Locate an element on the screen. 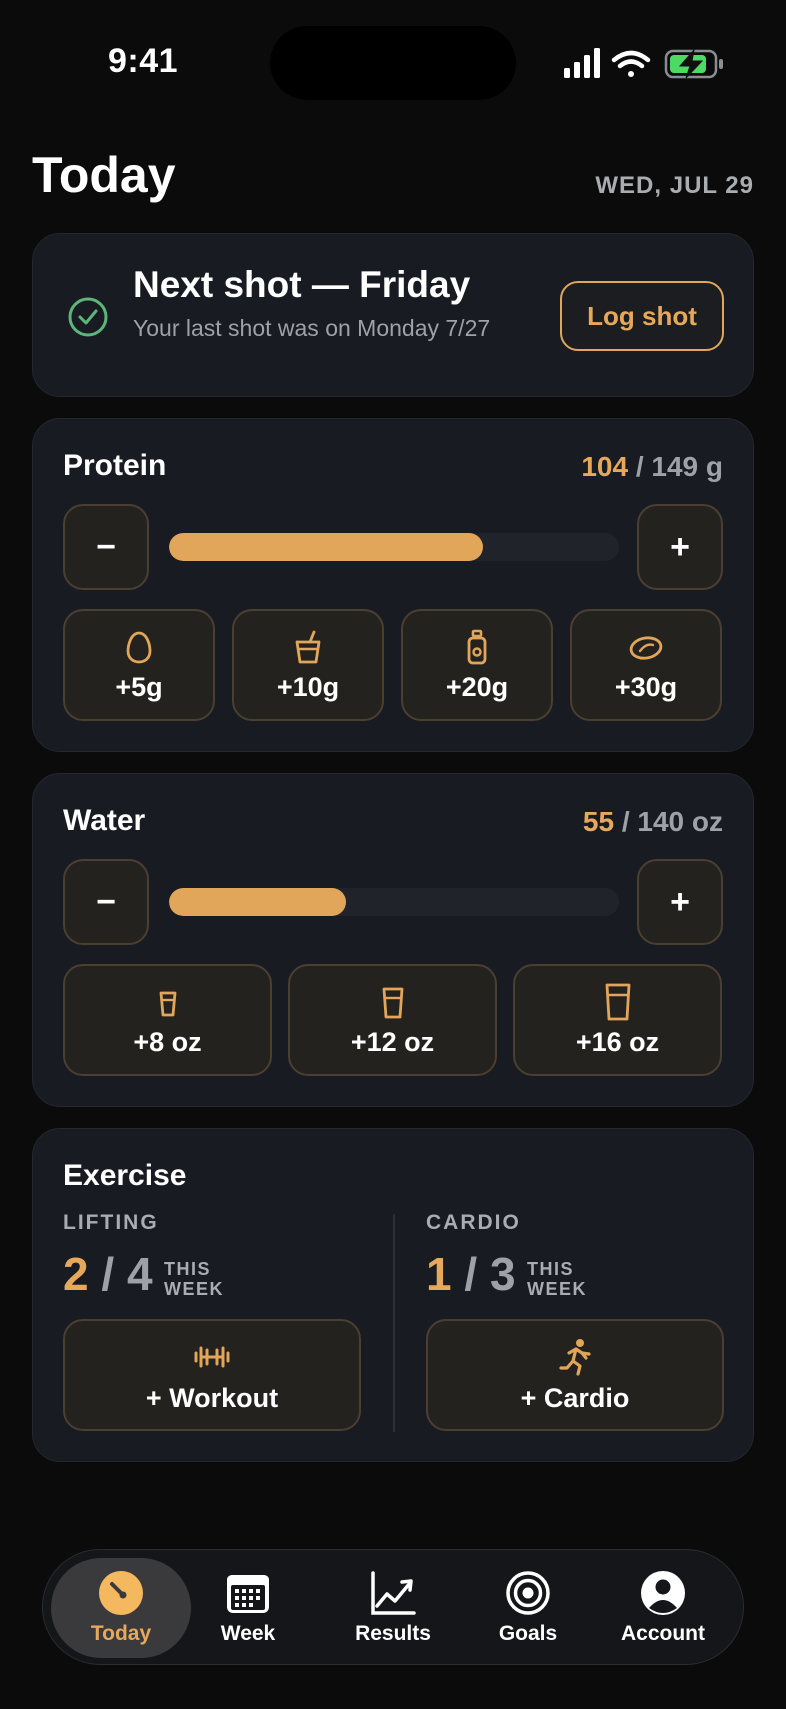 The width and height of the screenshot is (786, 1709). water-current: 55 is located at coordinates (598, 821).